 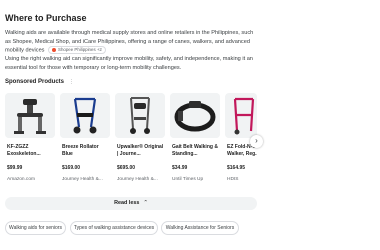 I want to click on product-price: $695.00, so click(x=126, y=168).